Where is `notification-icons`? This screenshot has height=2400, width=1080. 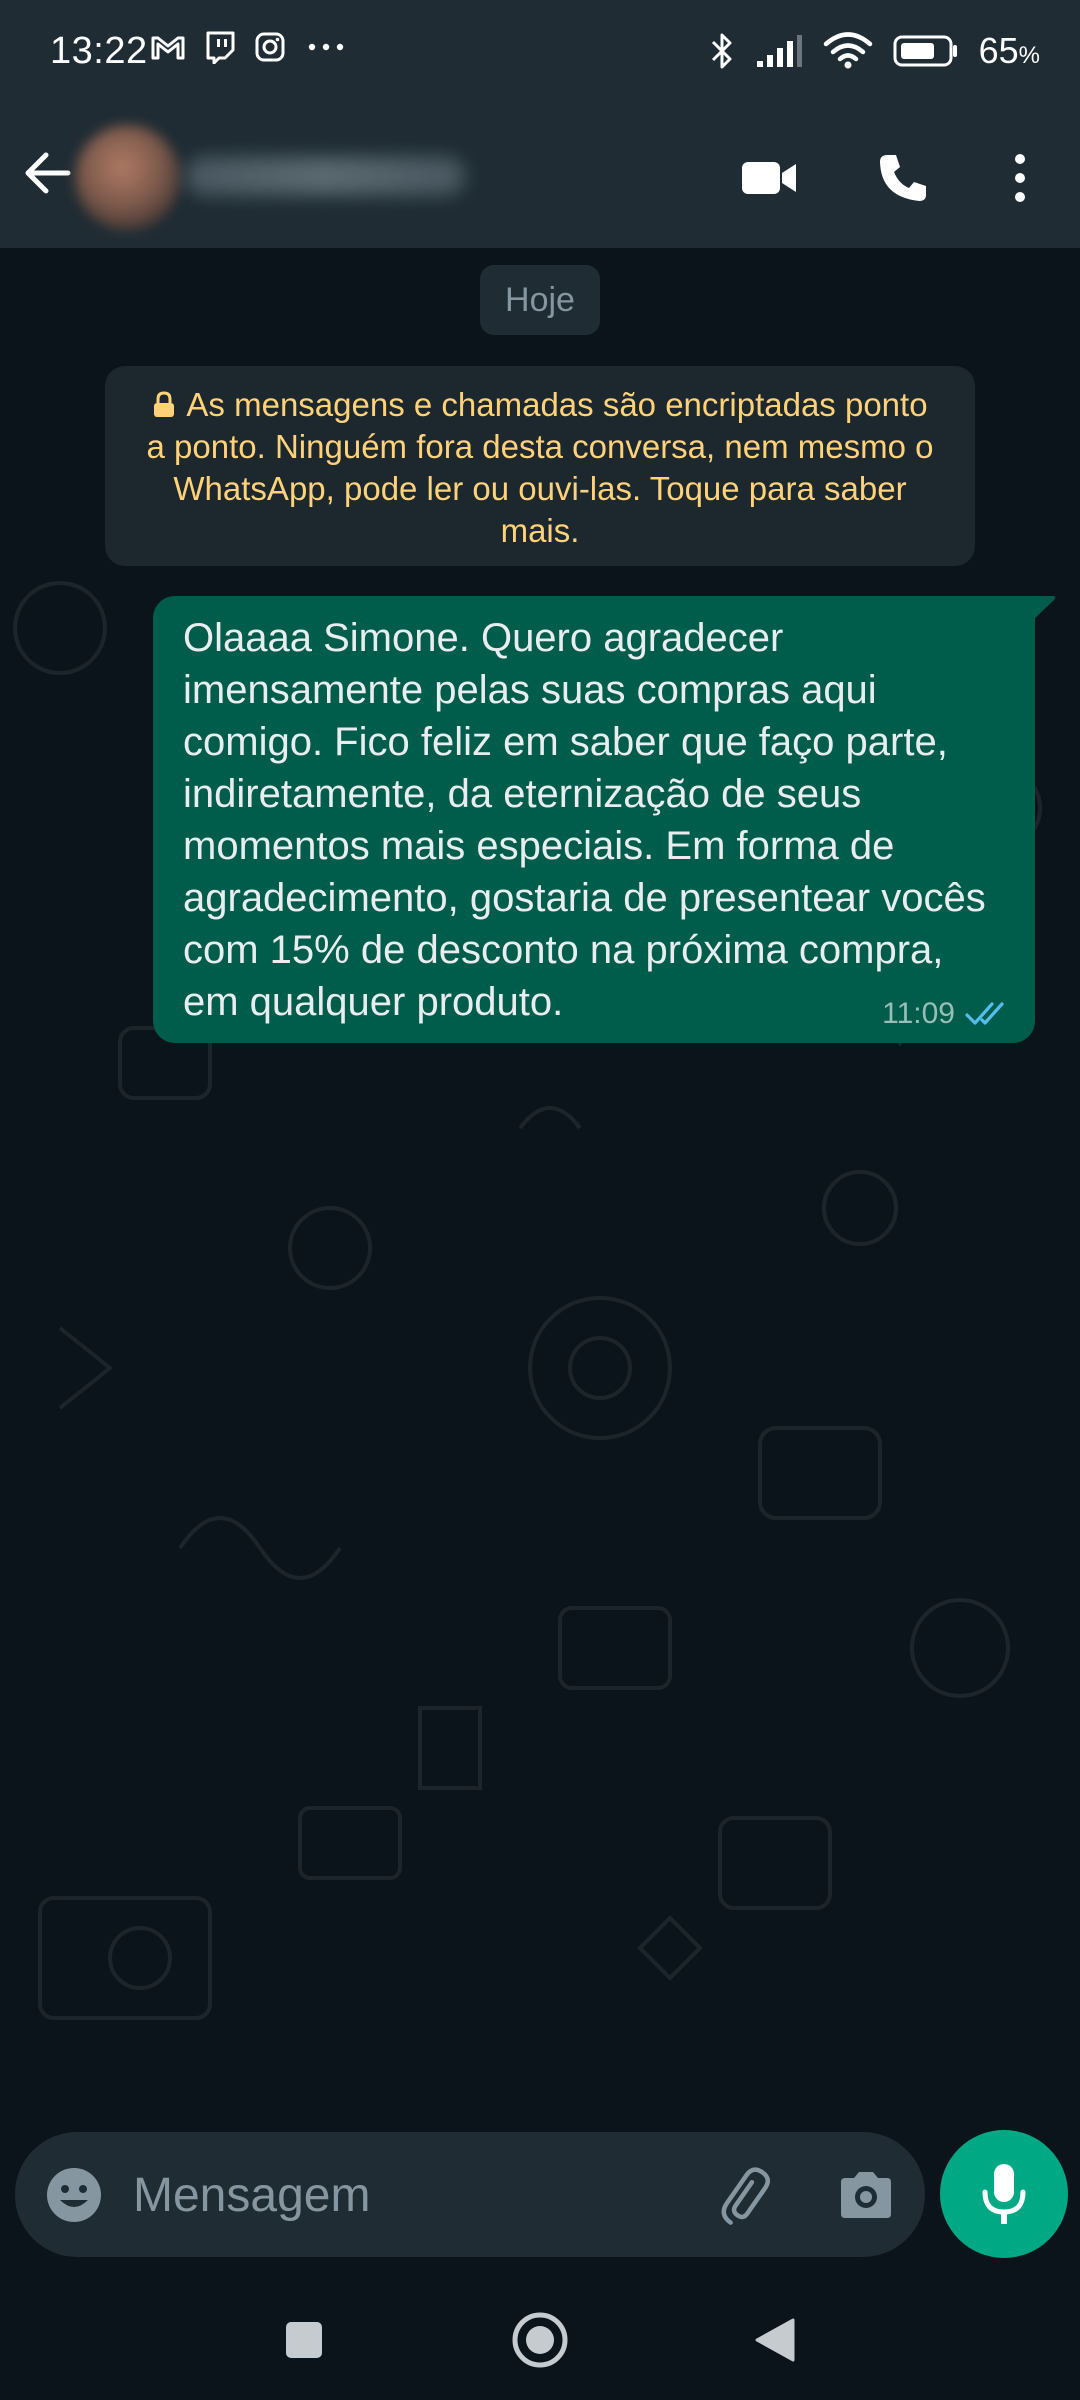 notification-icons is located at coordinates (249, 47).